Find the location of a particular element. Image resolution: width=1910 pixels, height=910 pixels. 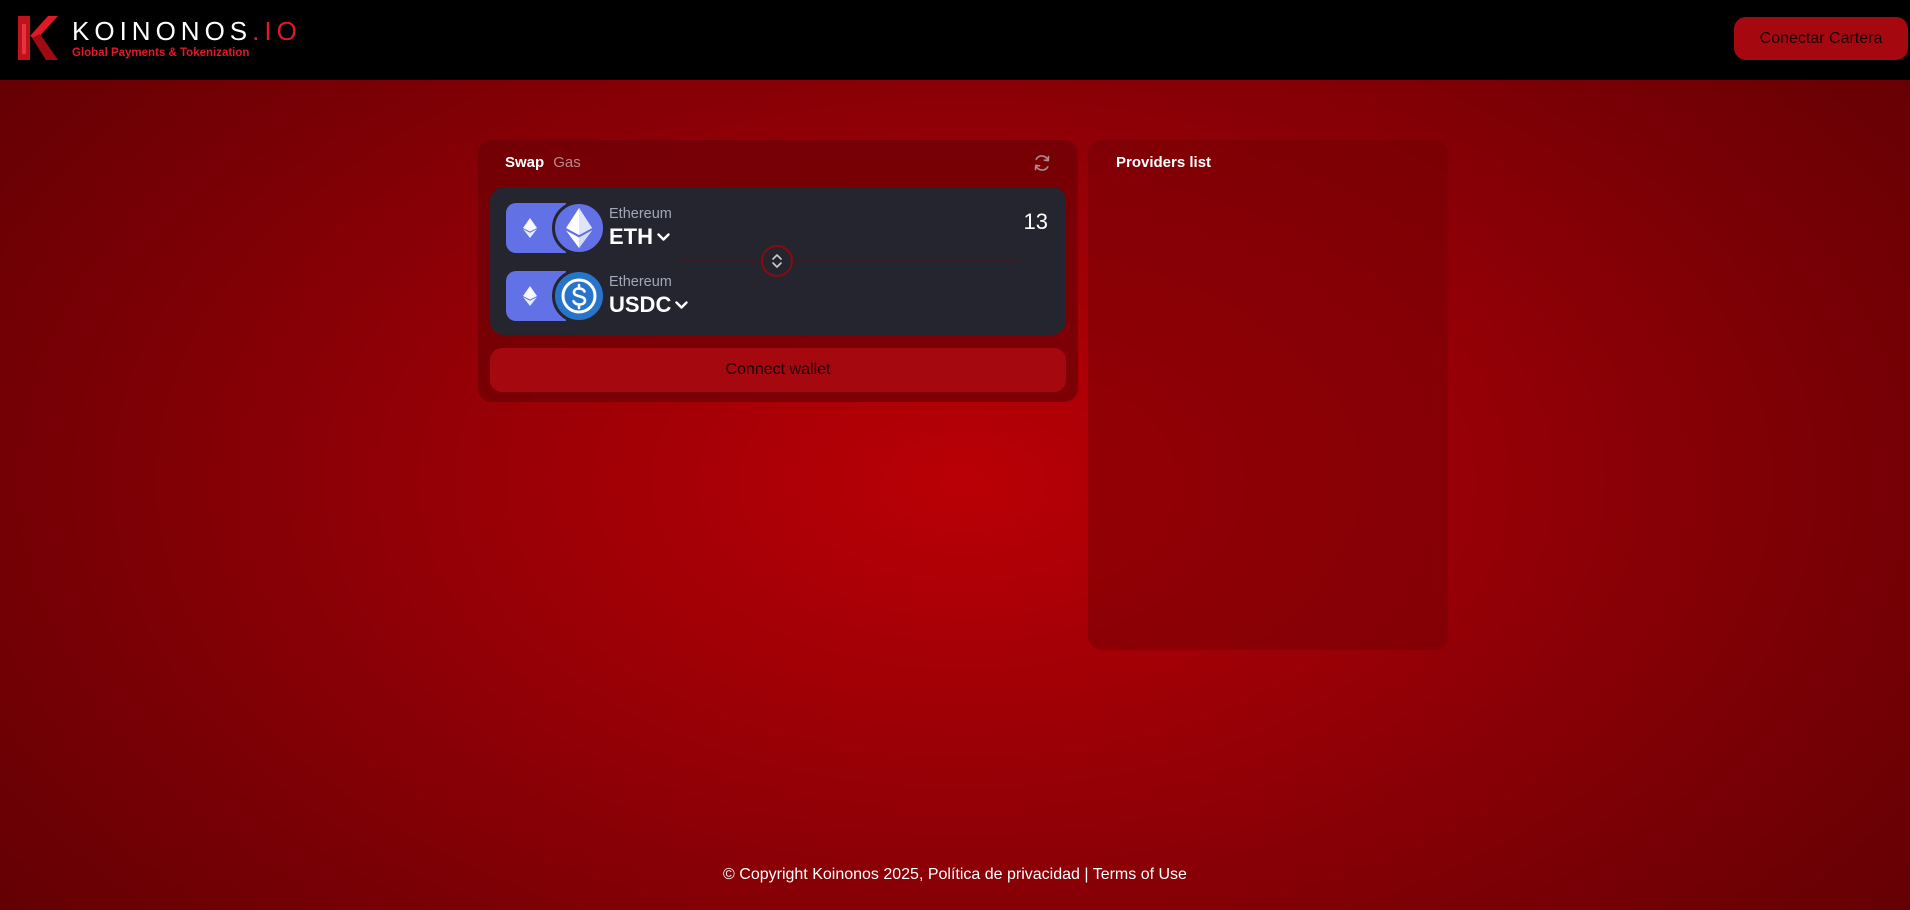

providers-title: Providers list is located at coordinates (1164, 162).